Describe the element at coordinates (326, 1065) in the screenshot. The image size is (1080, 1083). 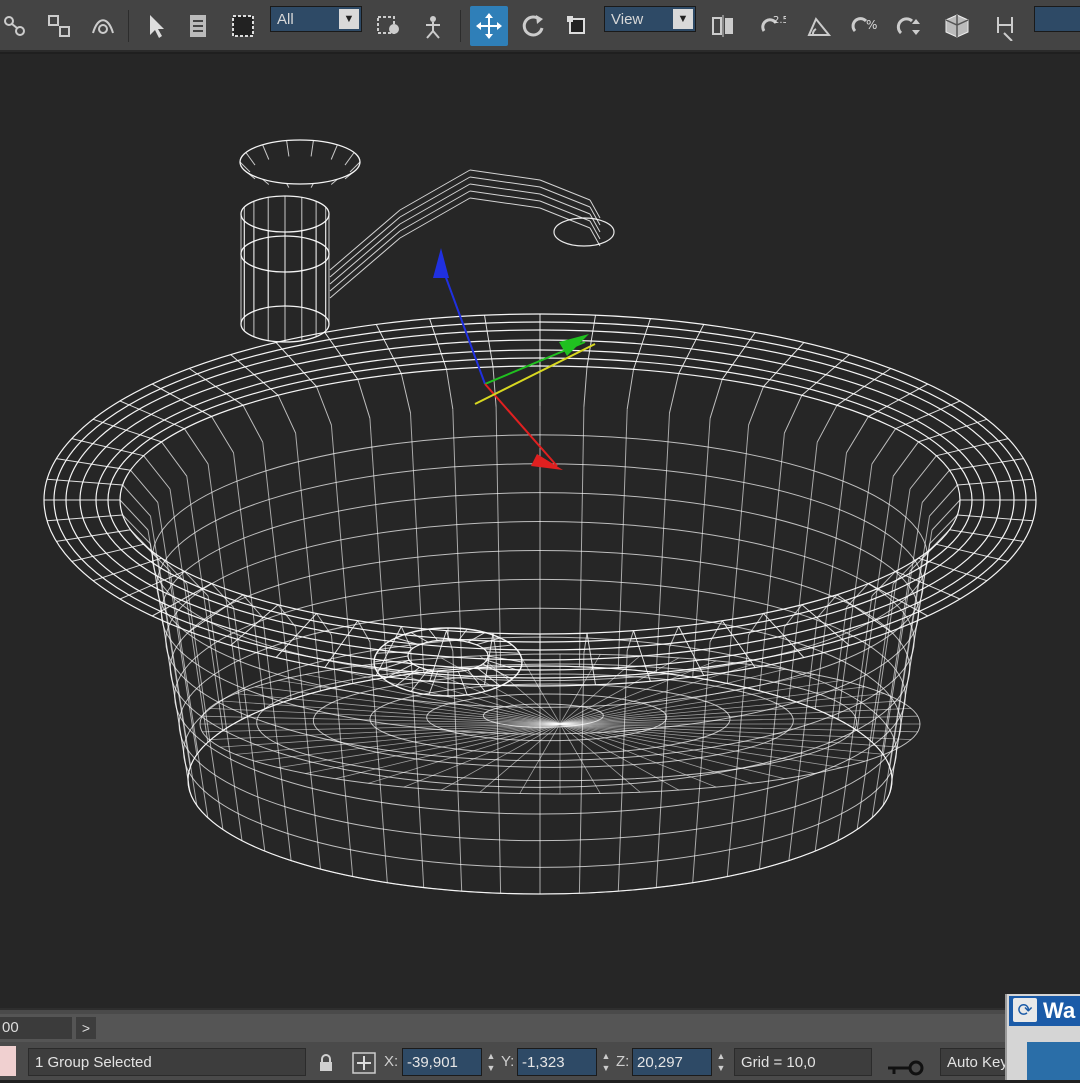
I see `lock-icon` at that location.